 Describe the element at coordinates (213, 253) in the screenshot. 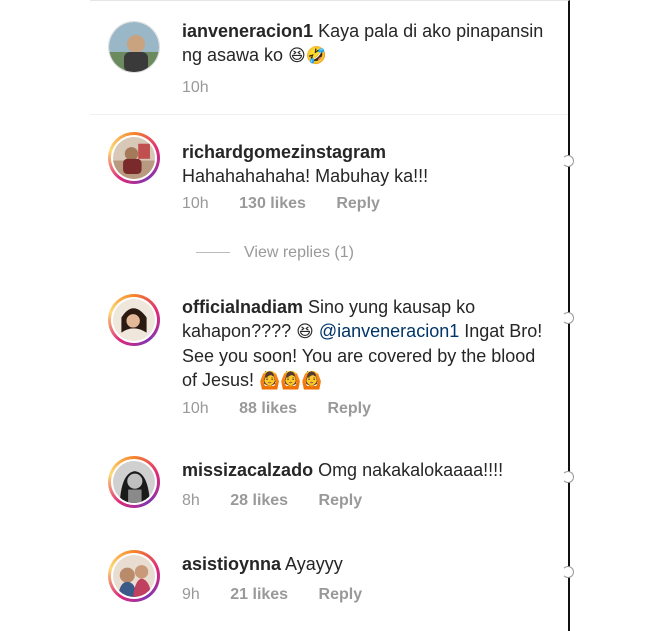

I see `replies-line` at that location.